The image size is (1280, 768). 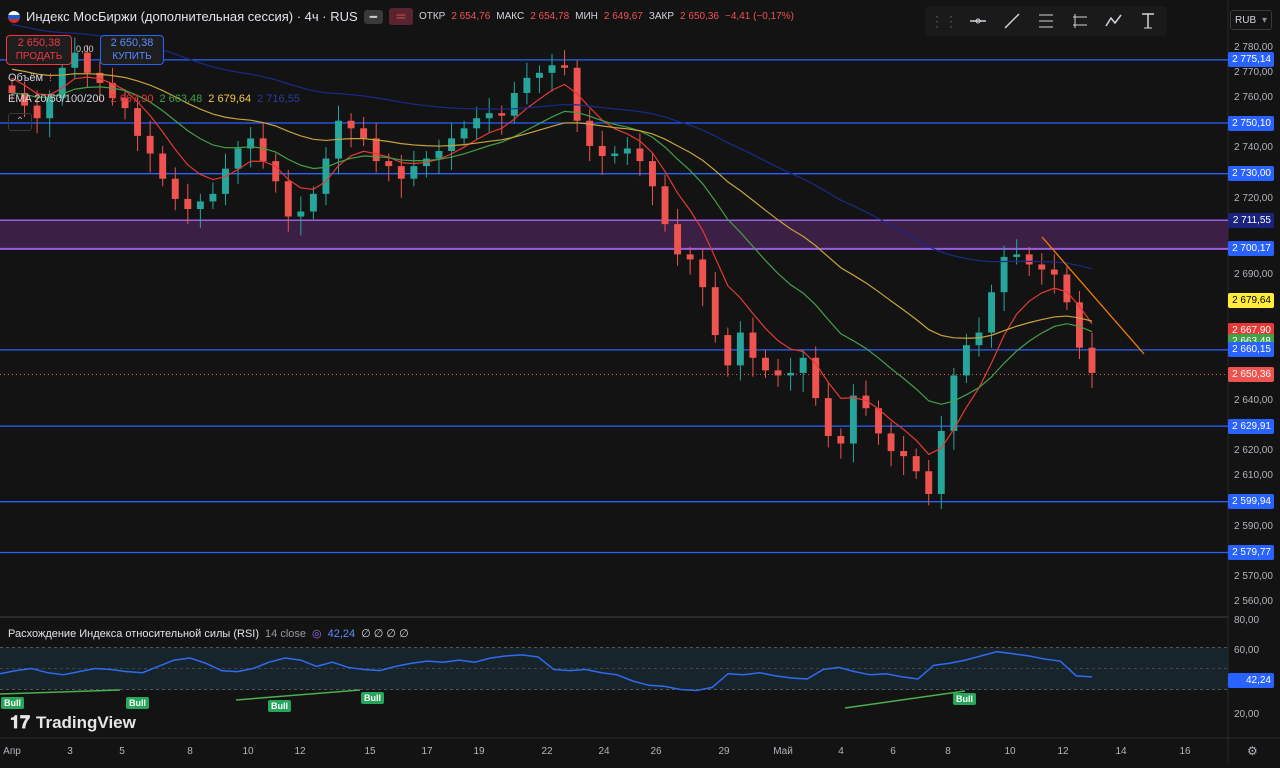 I want to click on time-axis-tick: 14, so click(x=1121, y=751).